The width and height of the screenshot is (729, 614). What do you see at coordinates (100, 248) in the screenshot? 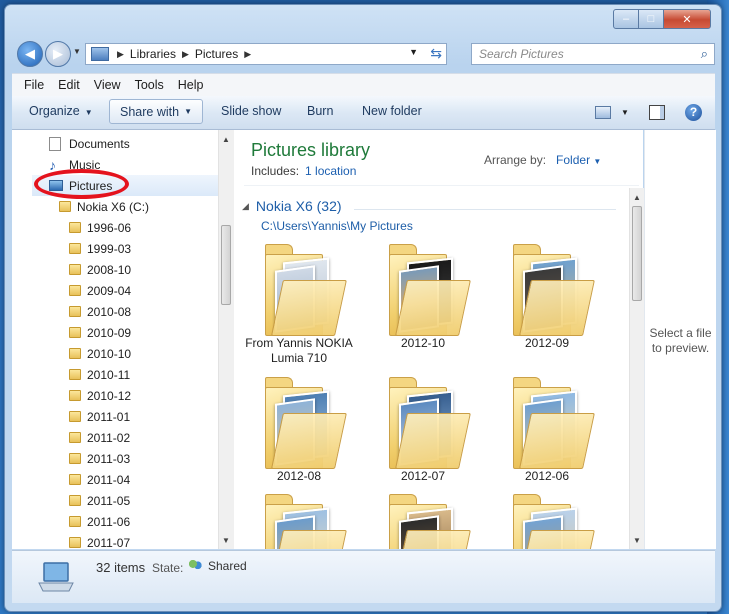
I see `nav-folder-item: 1999-03` at bounding box center [100, 248].